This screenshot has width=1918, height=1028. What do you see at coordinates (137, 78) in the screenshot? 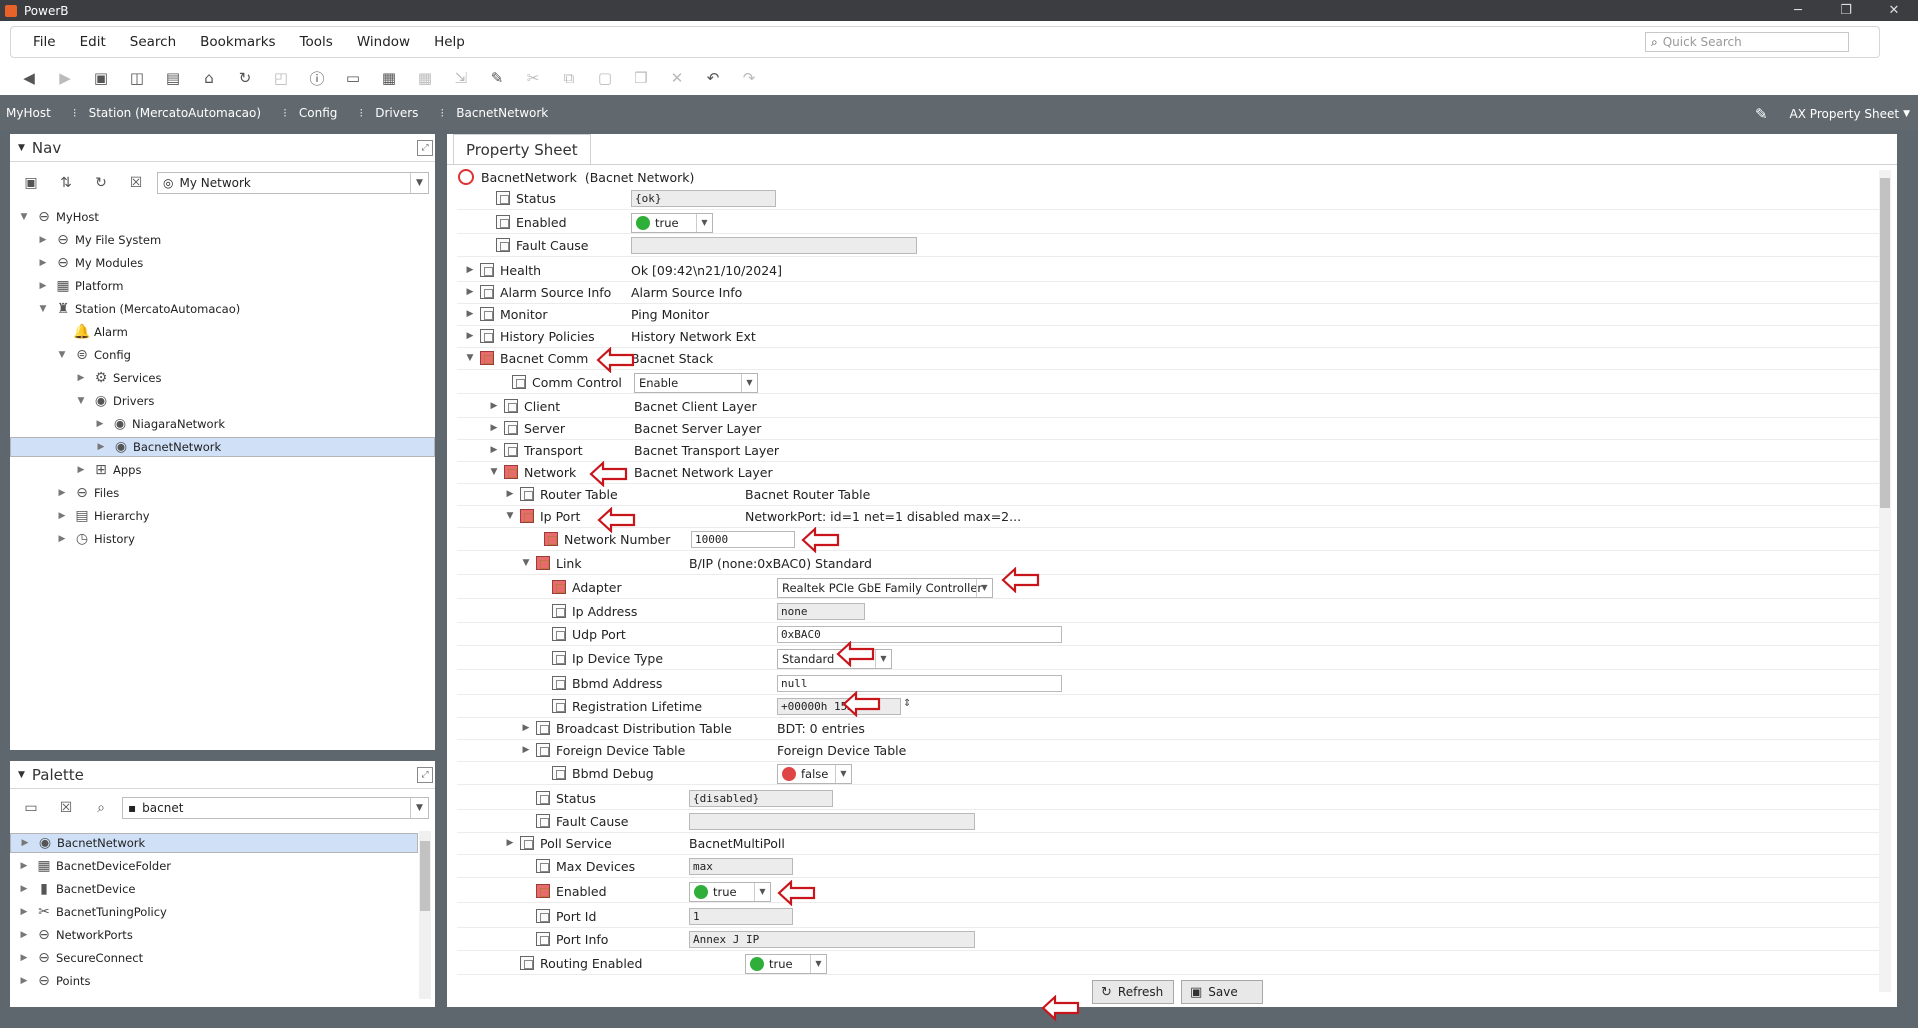
I see `side-bars-icon: ◫` at bounding box center [137, 78].